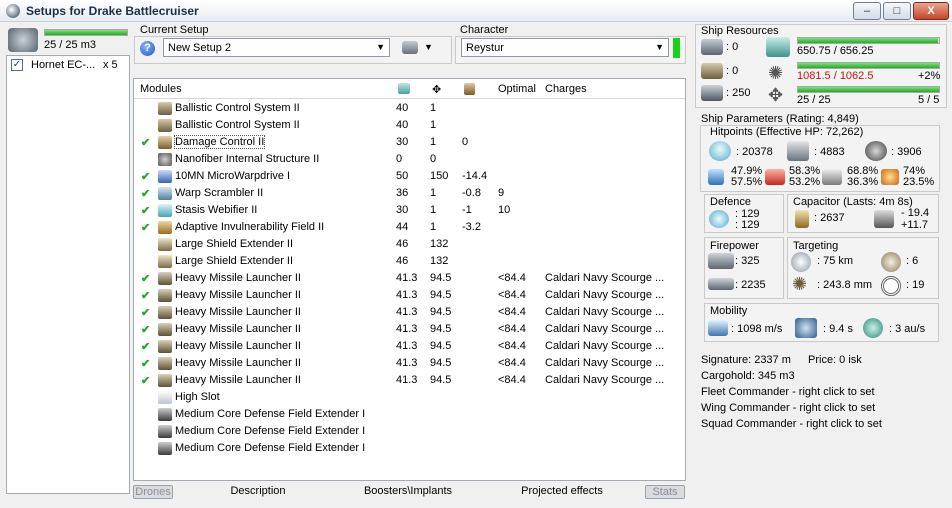  I want to click on module-capacitor: -14.4, so click(475, 176).